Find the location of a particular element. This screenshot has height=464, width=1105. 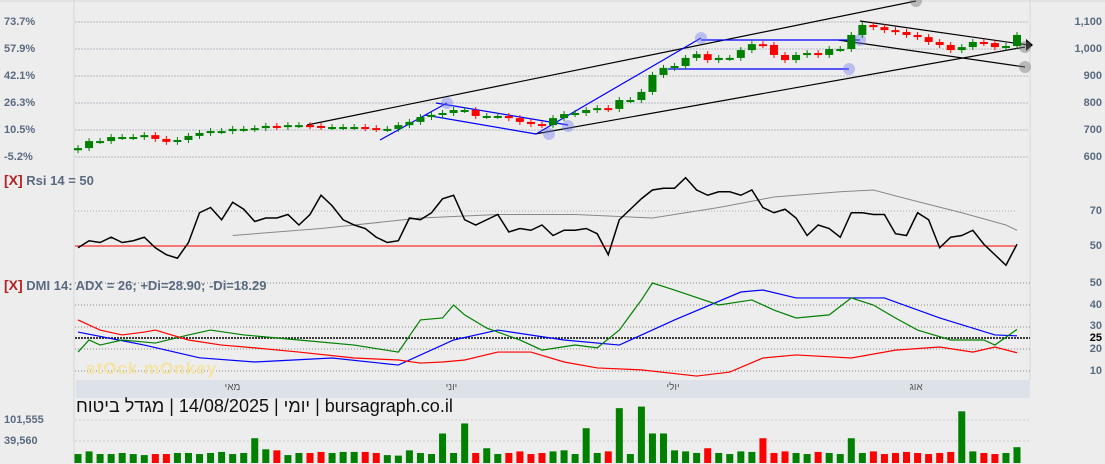

dmi-label-text: DMI 14: ADX = 26; +Di=28.90; -Di=18.29 is located at coordinates (146, 285).